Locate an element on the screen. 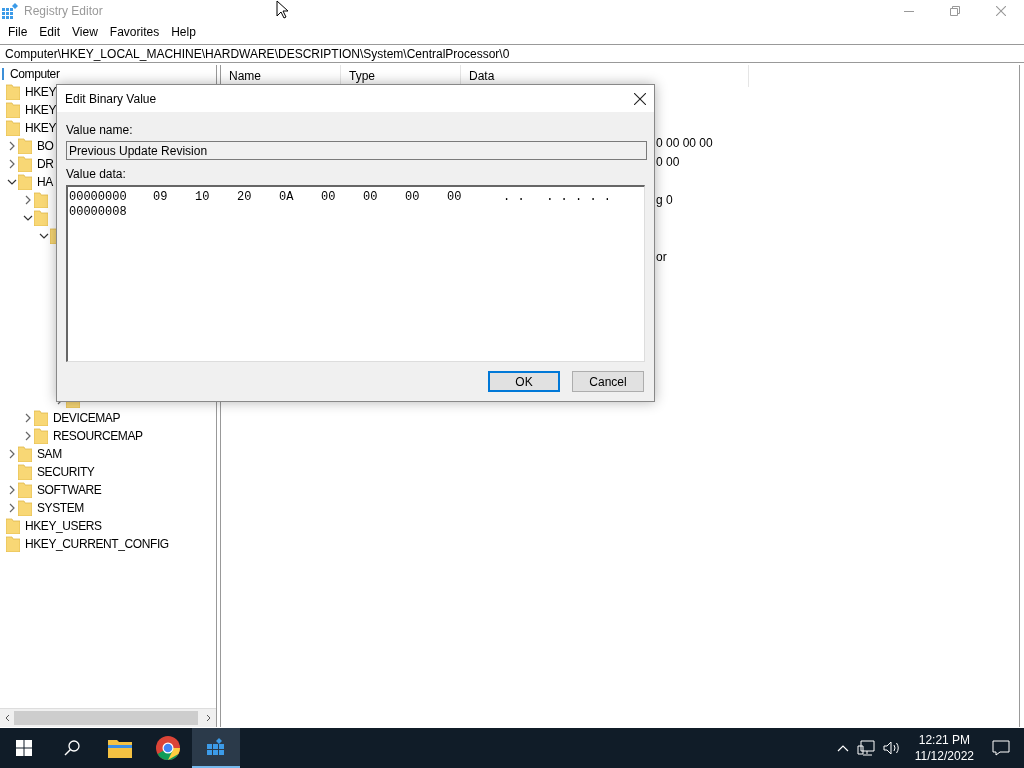 The height and width of the screenshot is (768, 1024). chevron-down-icon is located at coordinates (12, 182).